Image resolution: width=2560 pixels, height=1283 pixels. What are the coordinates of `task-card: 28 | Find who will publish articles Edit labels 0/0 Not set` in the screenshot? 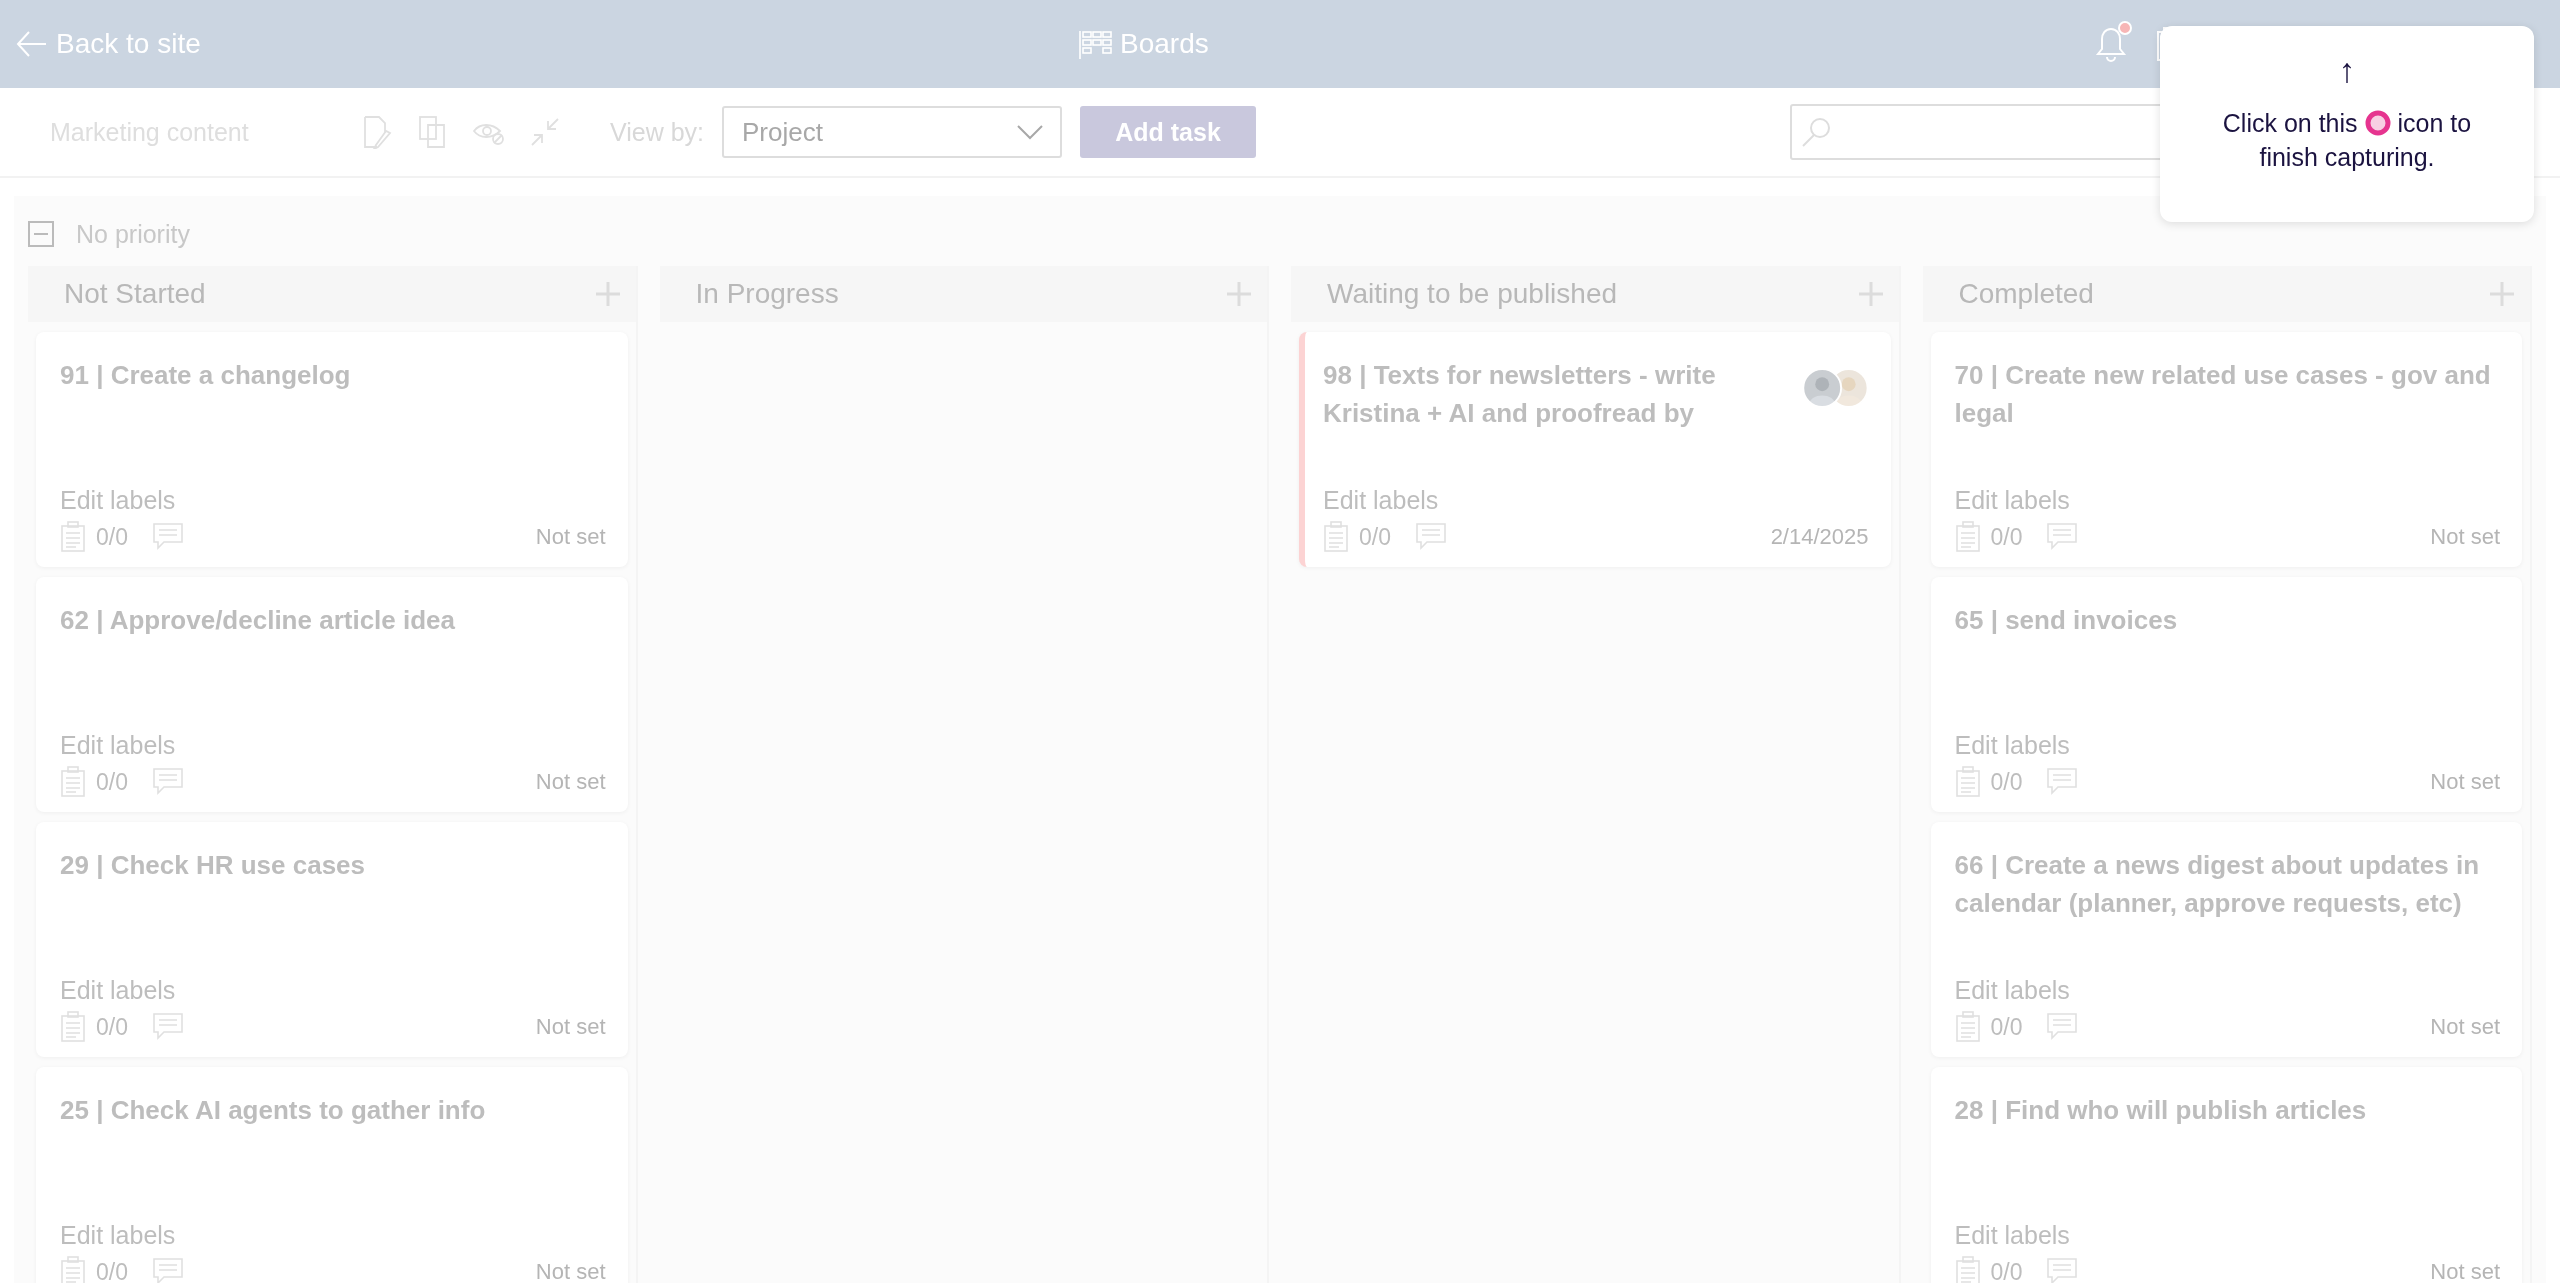 It's located at (2226, 1175).